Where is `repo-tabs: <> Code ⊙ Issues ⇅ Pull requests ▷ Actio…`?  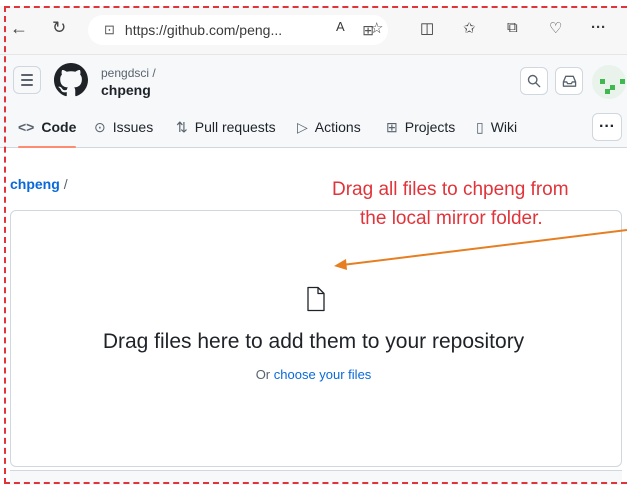 repo-tabs: <> Code ⊙ Issues ⇅ Pull requests ▷ Actio… is located at coordinates (313, 127).